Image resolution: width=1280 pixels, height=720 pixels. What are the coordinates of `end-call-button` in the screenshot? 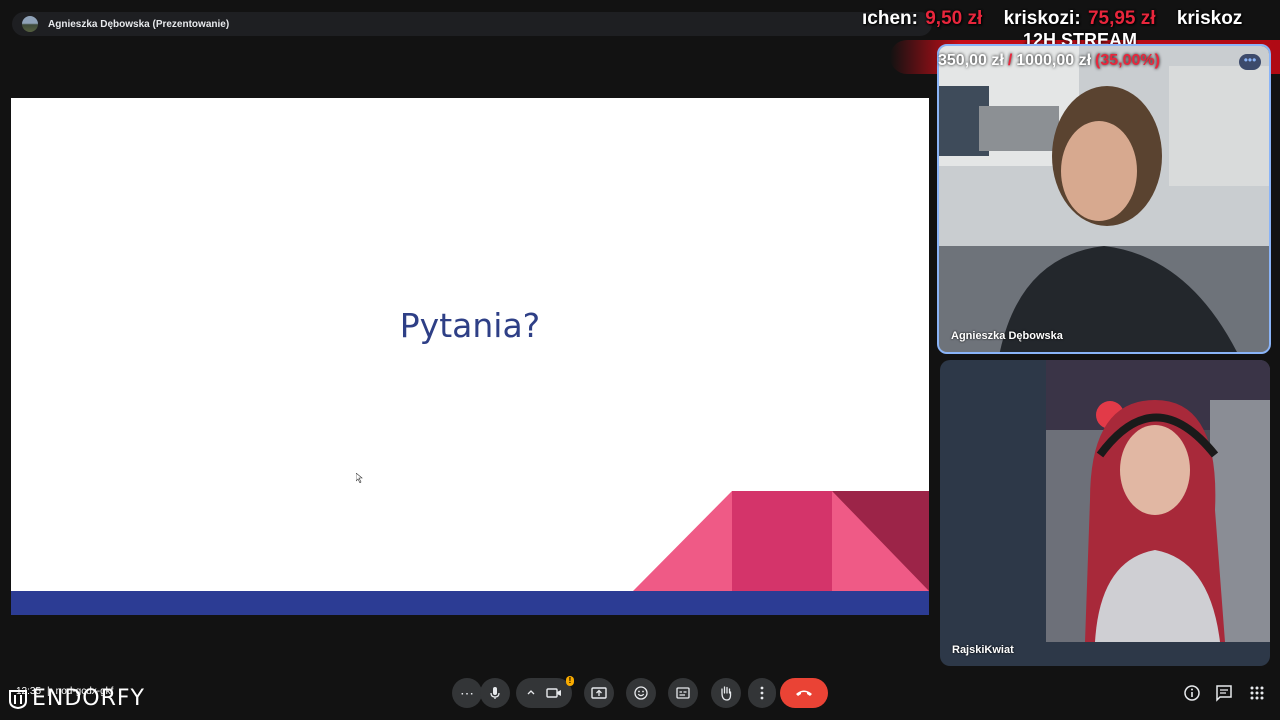 It's located at (804, 693).